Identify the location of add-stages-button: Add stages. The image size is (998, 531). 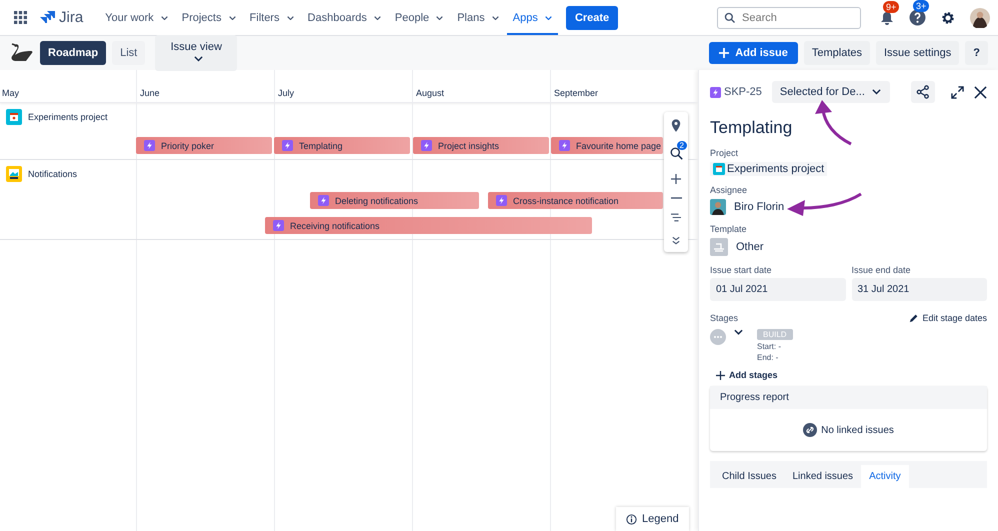
(747, 375).